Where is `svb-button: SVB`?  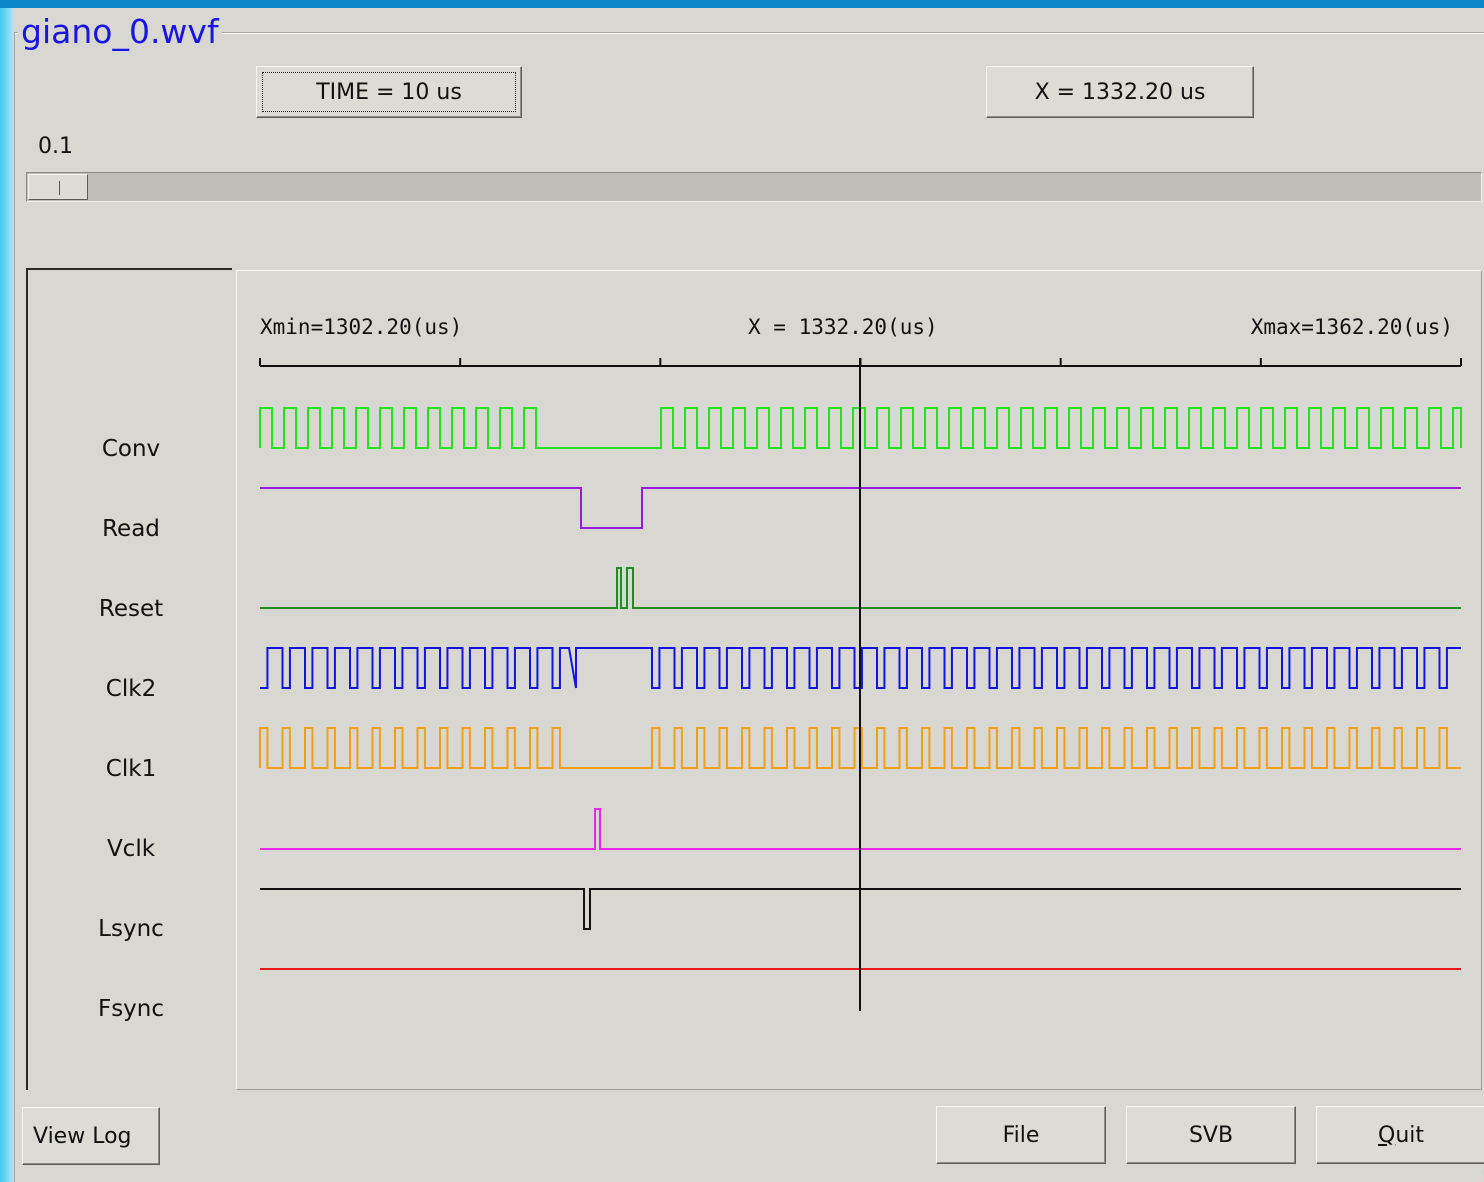 svb-button: SVB is located at coordinates (1211, 1135).